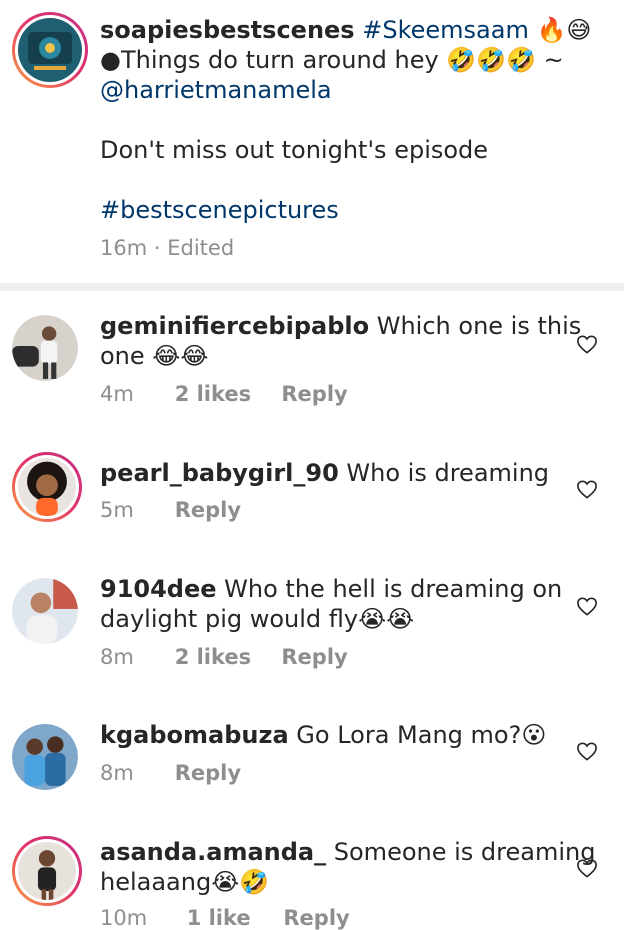  What do you see at coordinates (421, 735) in the screenshot?
I see `comment-text: Go Lora Mang mo?😮` at bounding box center [421, 735].